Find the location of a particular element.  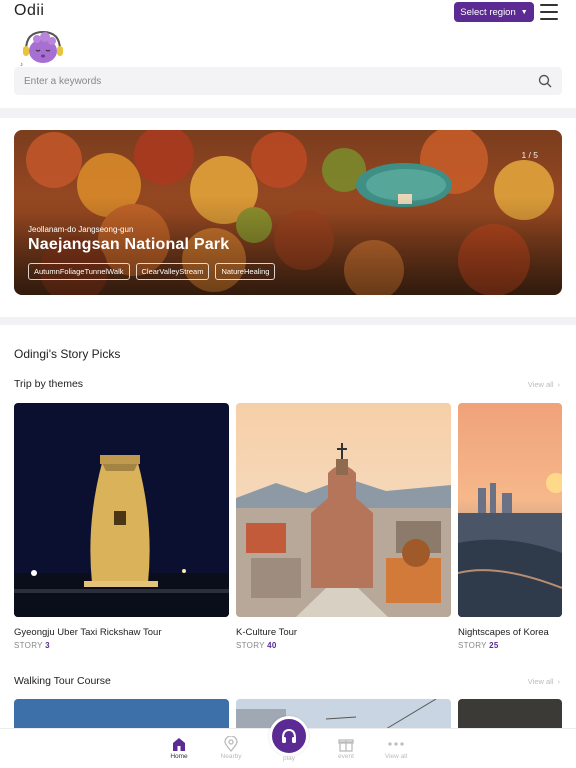

walking-tour-view-all: View all › is located at coordinates (544, 681).